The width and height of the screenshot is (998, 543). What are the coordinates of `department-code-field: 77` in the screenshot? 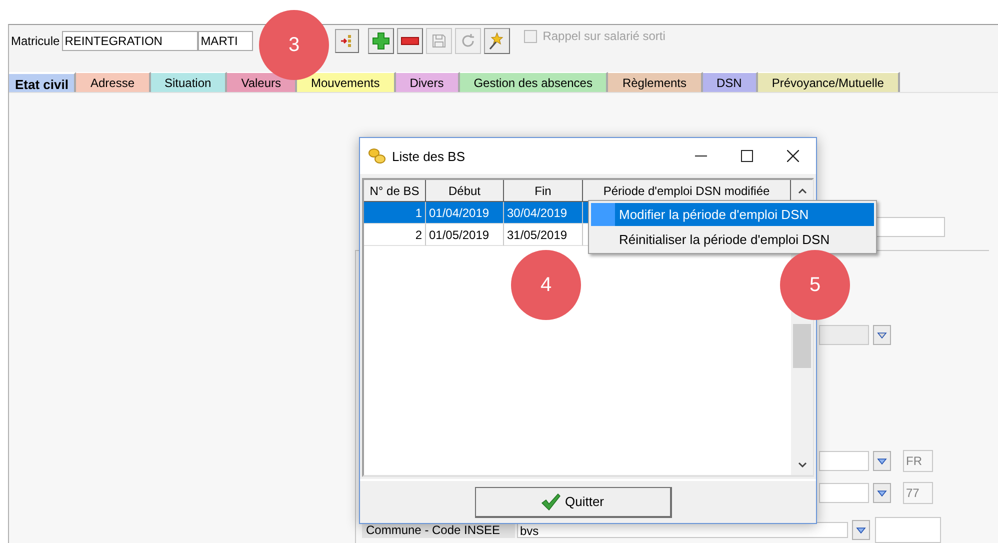 It's located at (918, 493).